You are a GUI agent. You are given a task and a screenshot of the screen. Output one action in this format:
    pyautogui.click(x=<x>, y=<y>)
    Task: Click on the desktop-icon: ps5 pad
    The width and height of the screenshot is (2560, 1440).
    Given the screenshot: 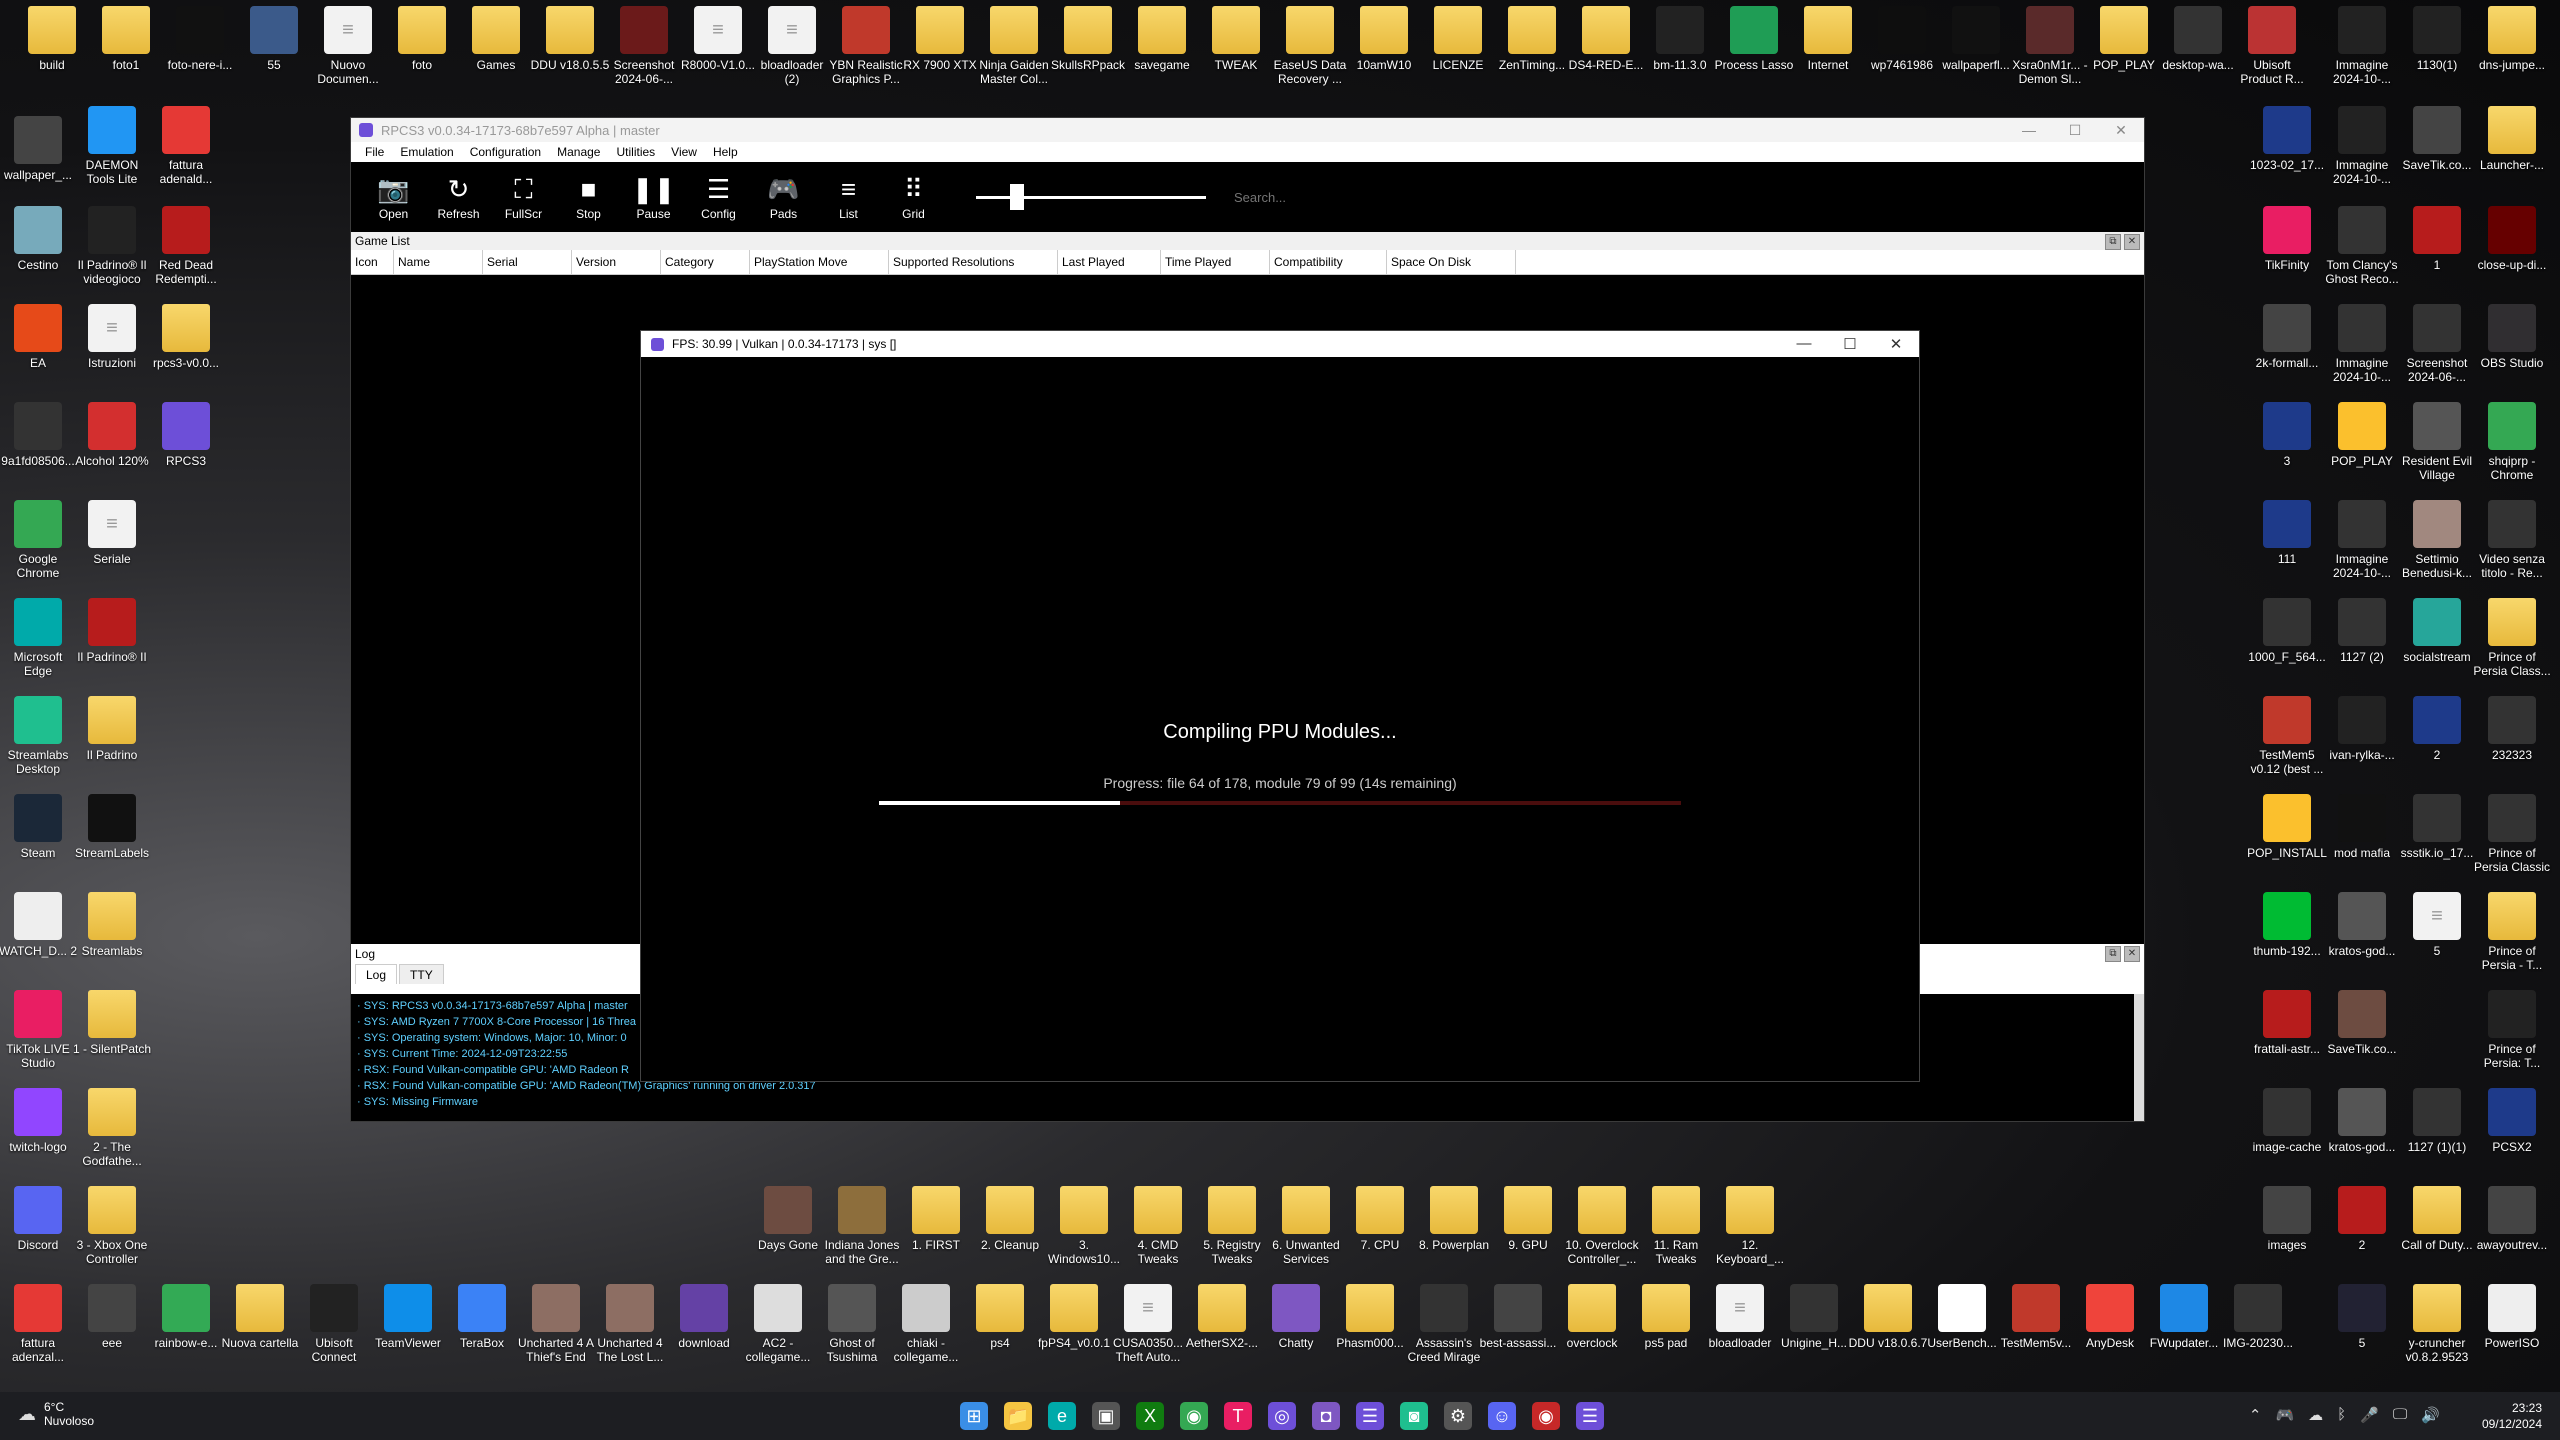 What is the action you would take?
    pyautogui.click(x=1666, y=1317)
    